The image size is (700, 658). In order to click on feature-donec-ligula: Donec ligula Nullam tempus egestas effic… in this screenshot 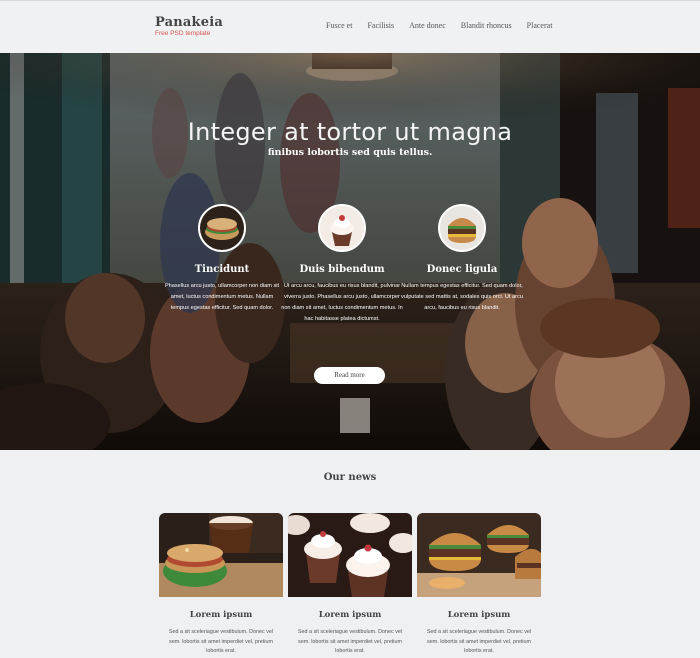, I will do `click(462, 259)`.